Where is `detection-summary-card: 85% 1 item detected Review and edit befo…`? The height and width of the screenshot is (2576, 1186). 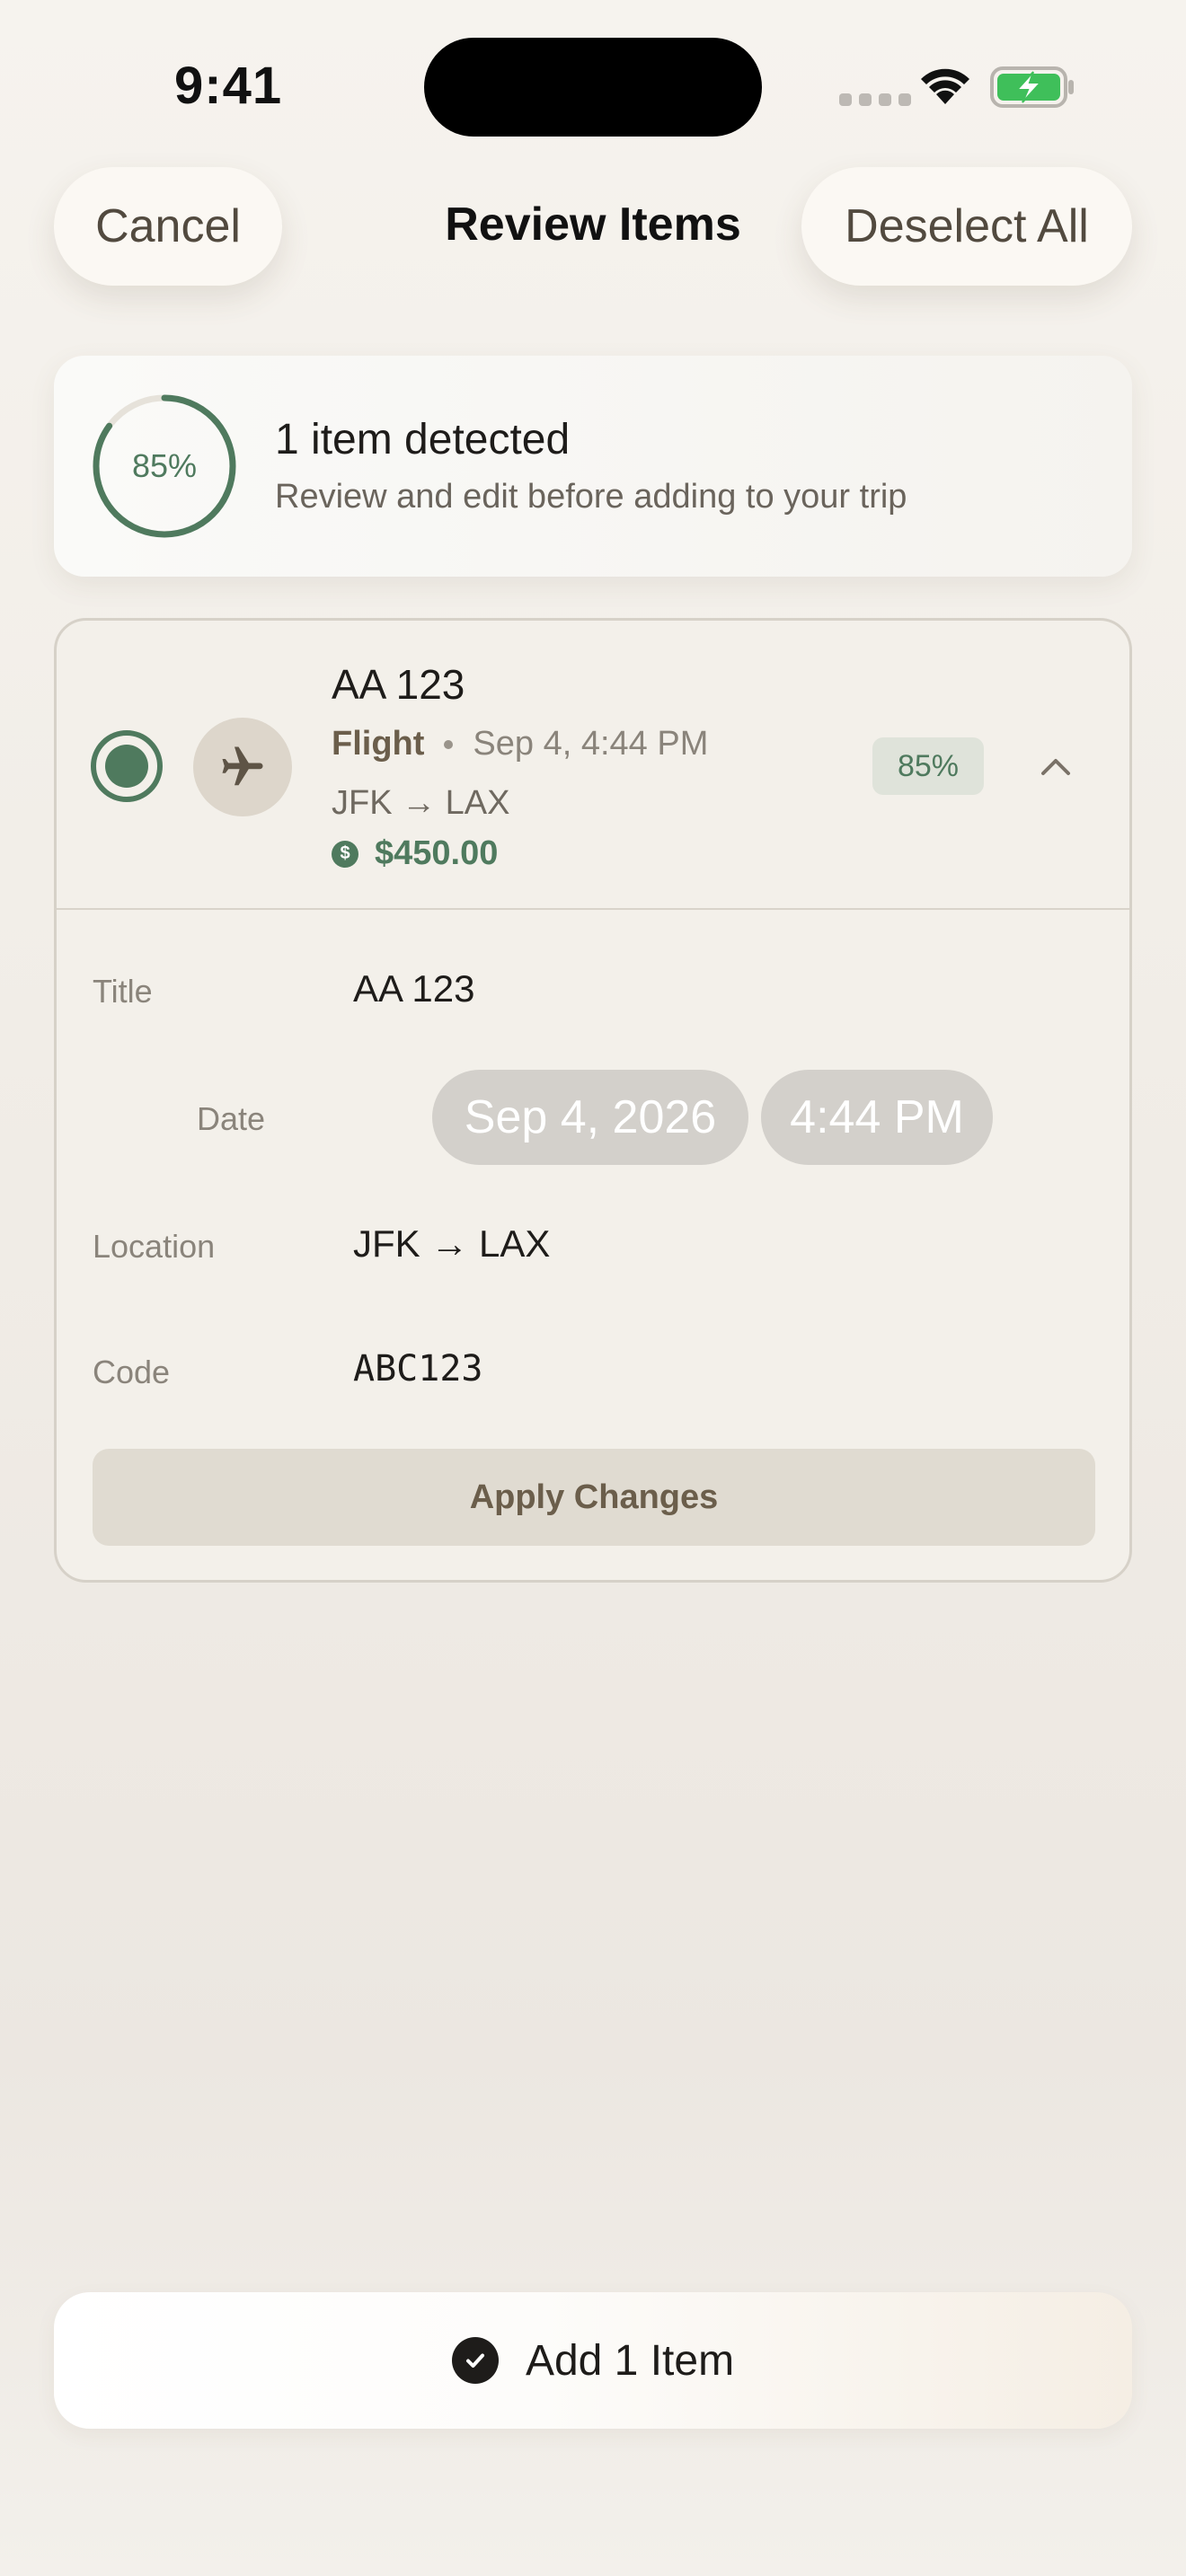 detection-summary-card: 85% 1 item detected Review and edit befo… is located at coordinates (593, 467).